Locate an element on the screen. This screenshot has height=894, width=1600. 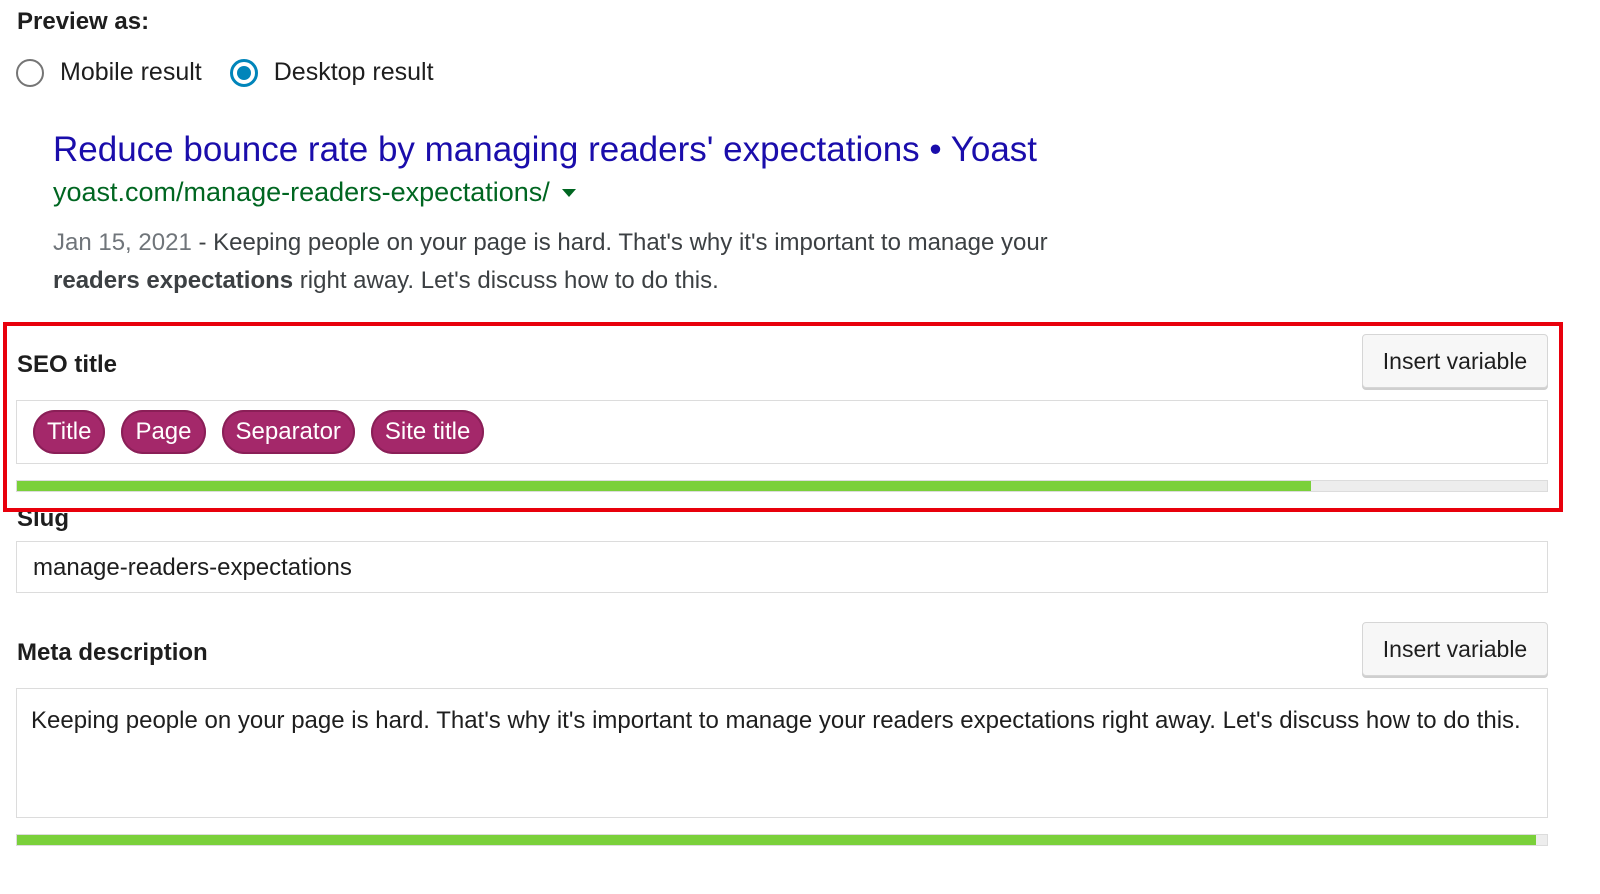
desktop-result-radio: Desktop result is located at coordinates (331, 72).